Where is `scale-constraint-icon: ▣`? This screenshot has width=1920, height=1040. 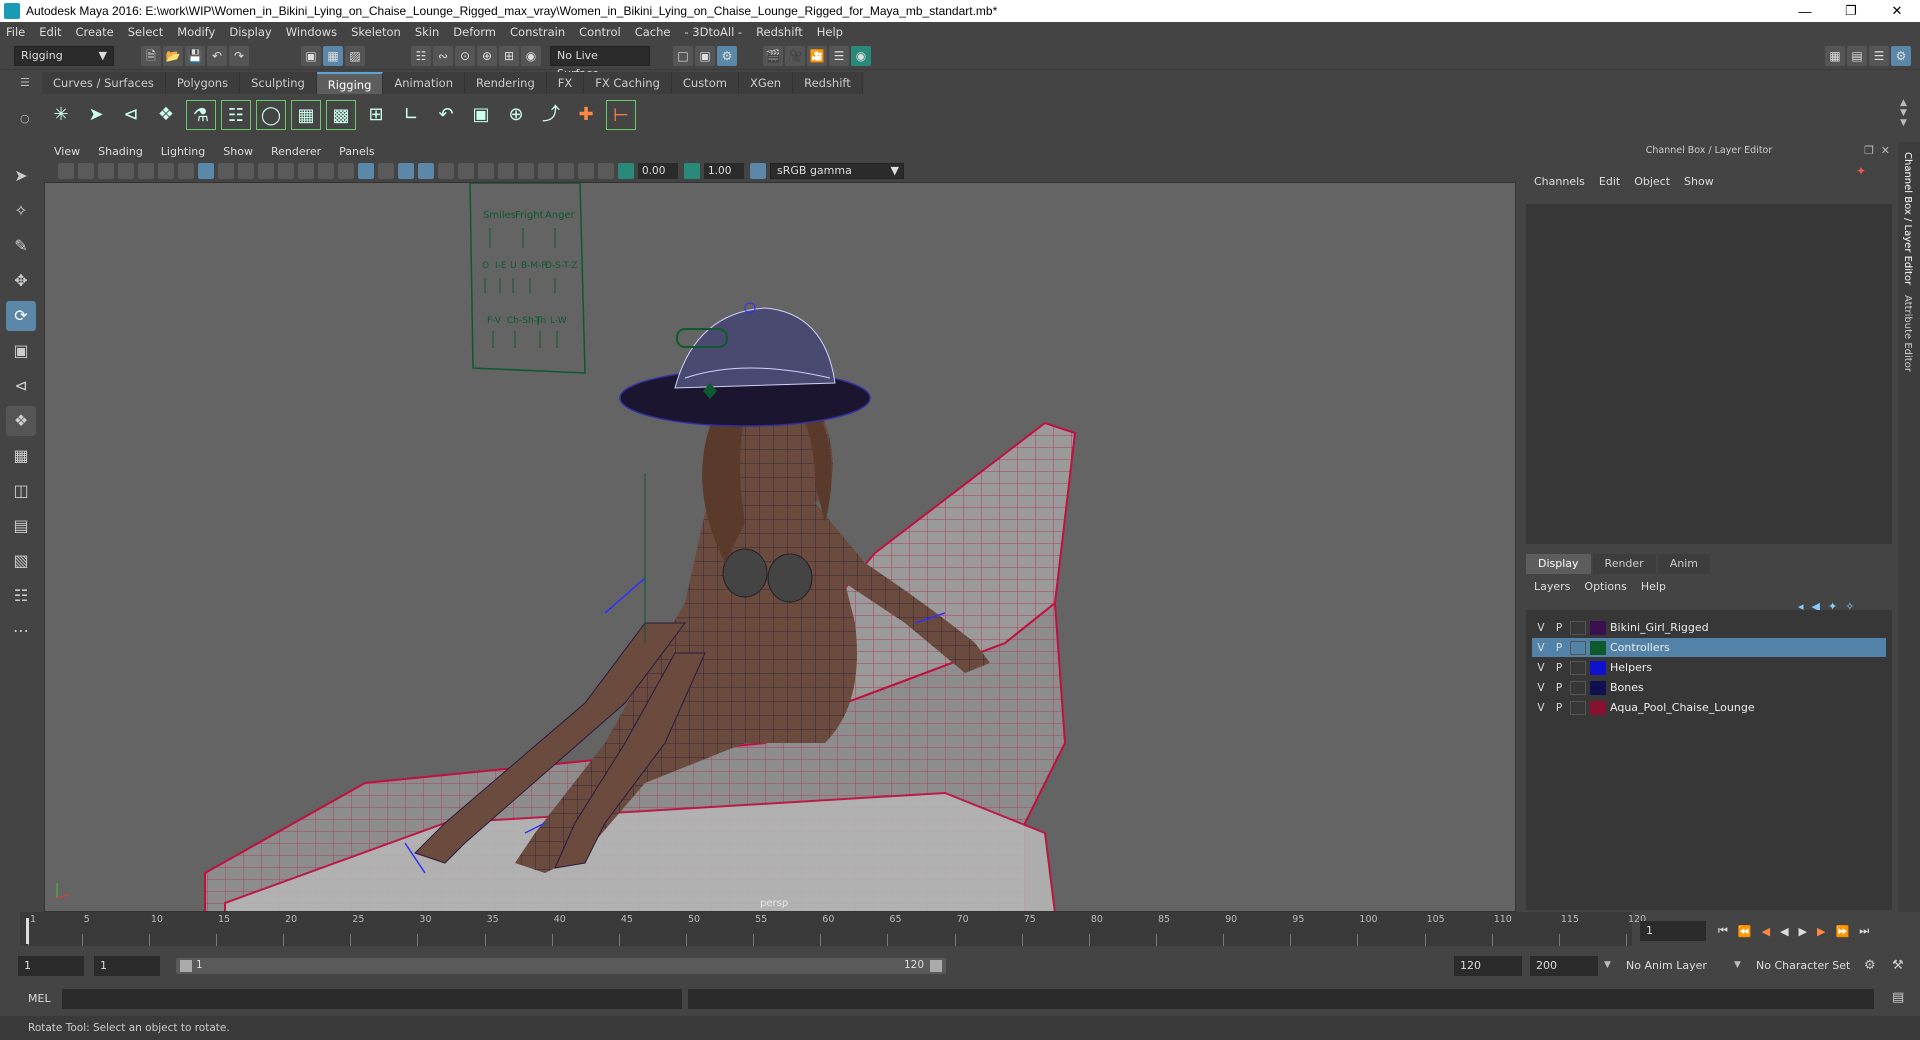 scale-constraint-icon: ▣ is located at coordinates (481, 115).